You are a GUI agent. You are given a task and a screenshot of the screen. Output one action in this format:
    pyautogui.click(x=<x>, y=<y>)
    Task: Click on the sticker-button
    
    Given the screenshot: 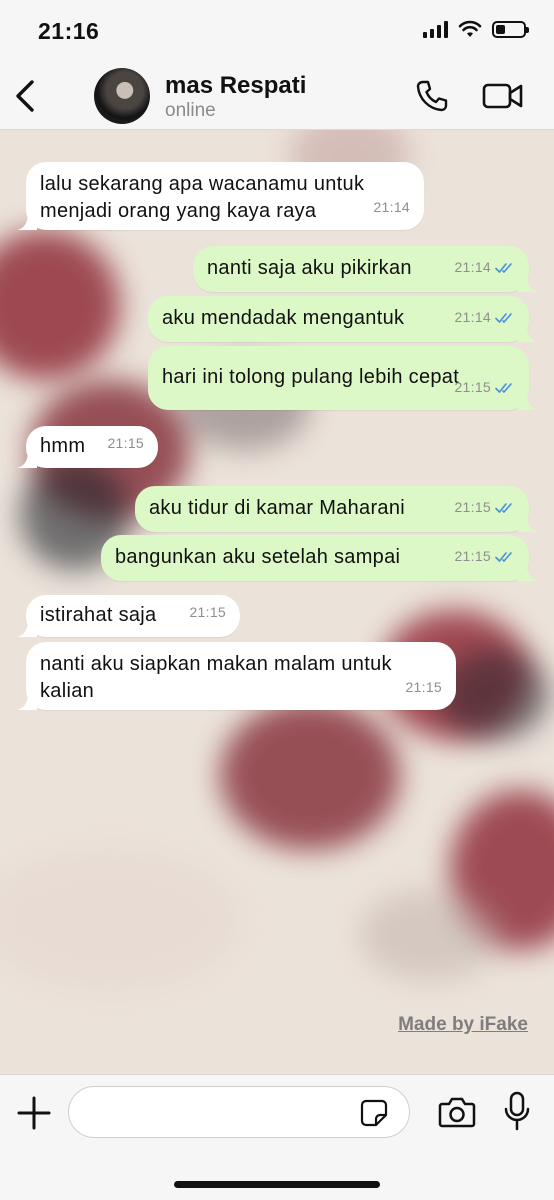 What is the action you would take?
    pyautogui.click(x=374, y=1113)
    